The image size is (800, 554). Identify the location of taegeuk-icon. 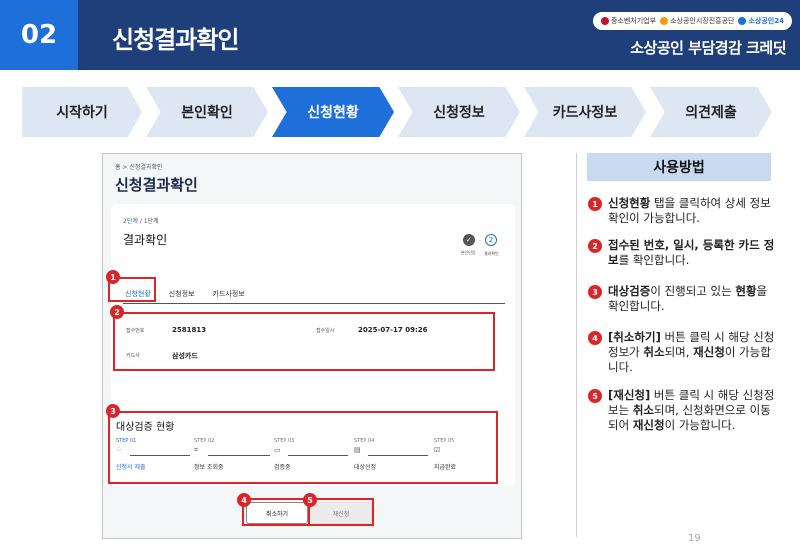
(604, 21).